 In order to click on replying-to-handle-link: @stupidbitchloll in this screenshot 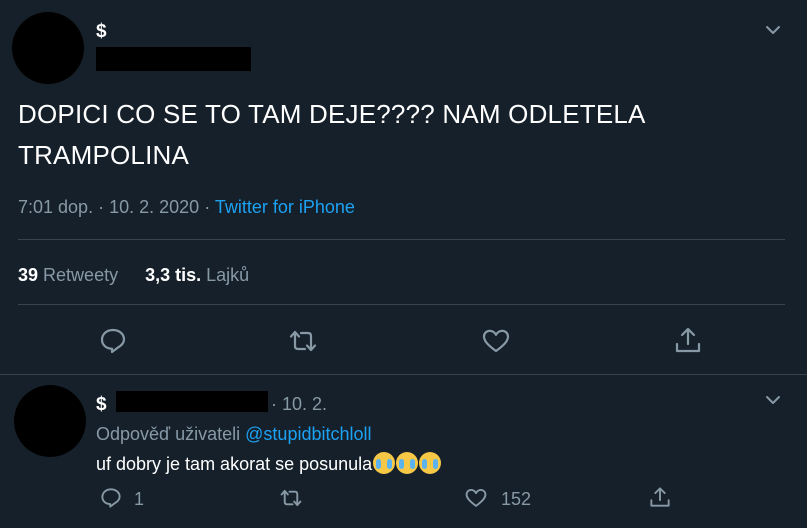, I will do `click(308, 434)`.